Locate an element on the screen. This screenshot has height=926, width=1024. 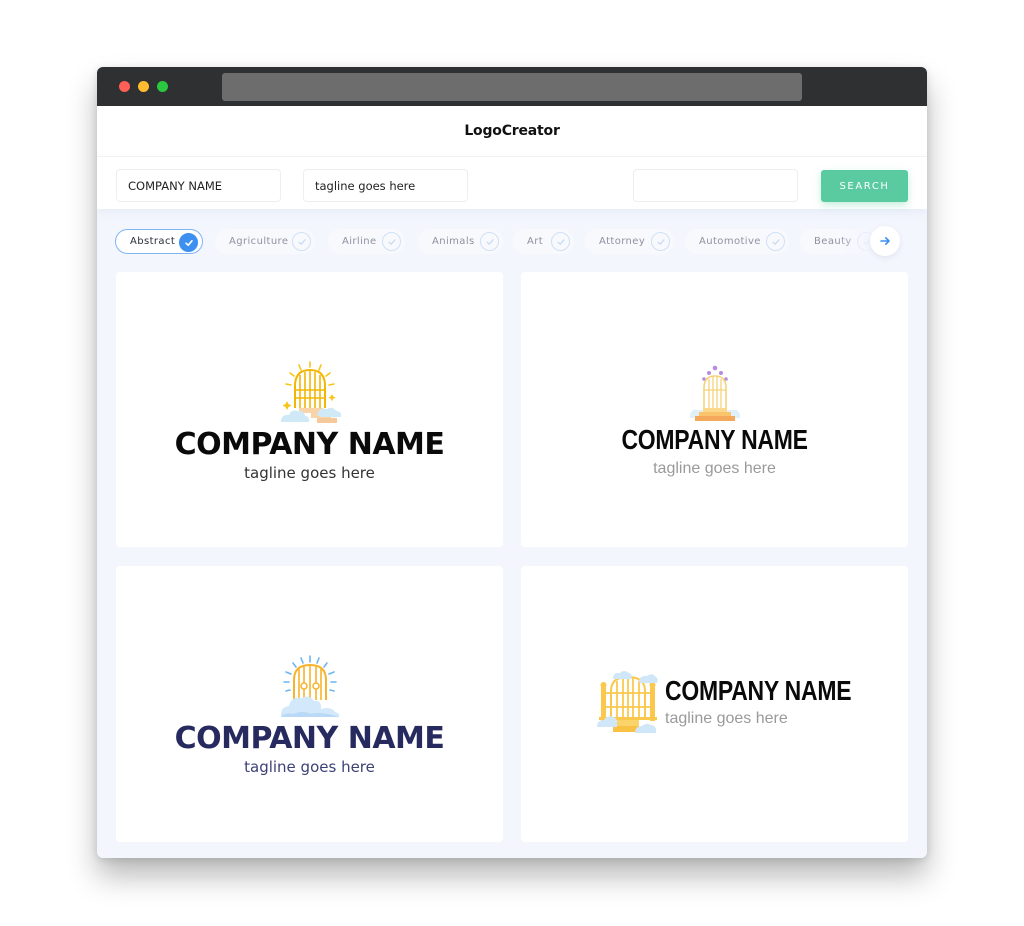
maximize-window-button is located at coordinates (162, 86).